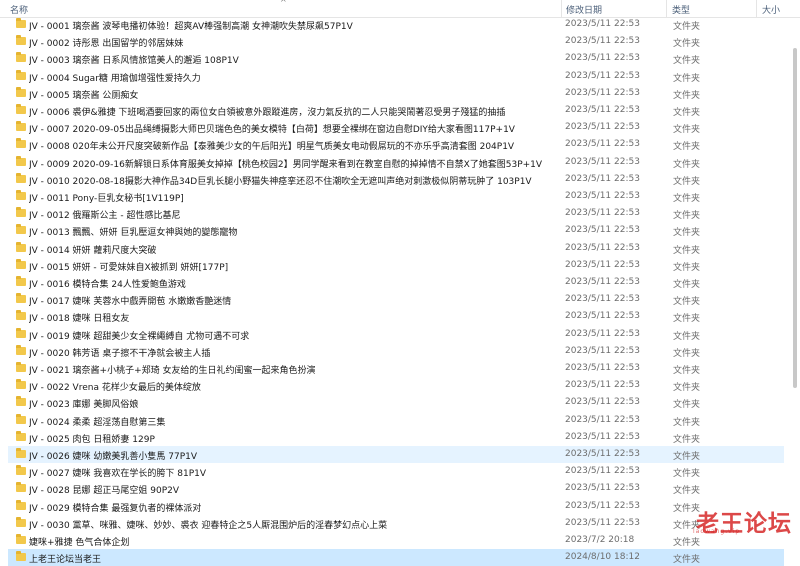 This screenshot has height=566, width=800. I want to click on scrollbar-thumb, so click(795, 218).